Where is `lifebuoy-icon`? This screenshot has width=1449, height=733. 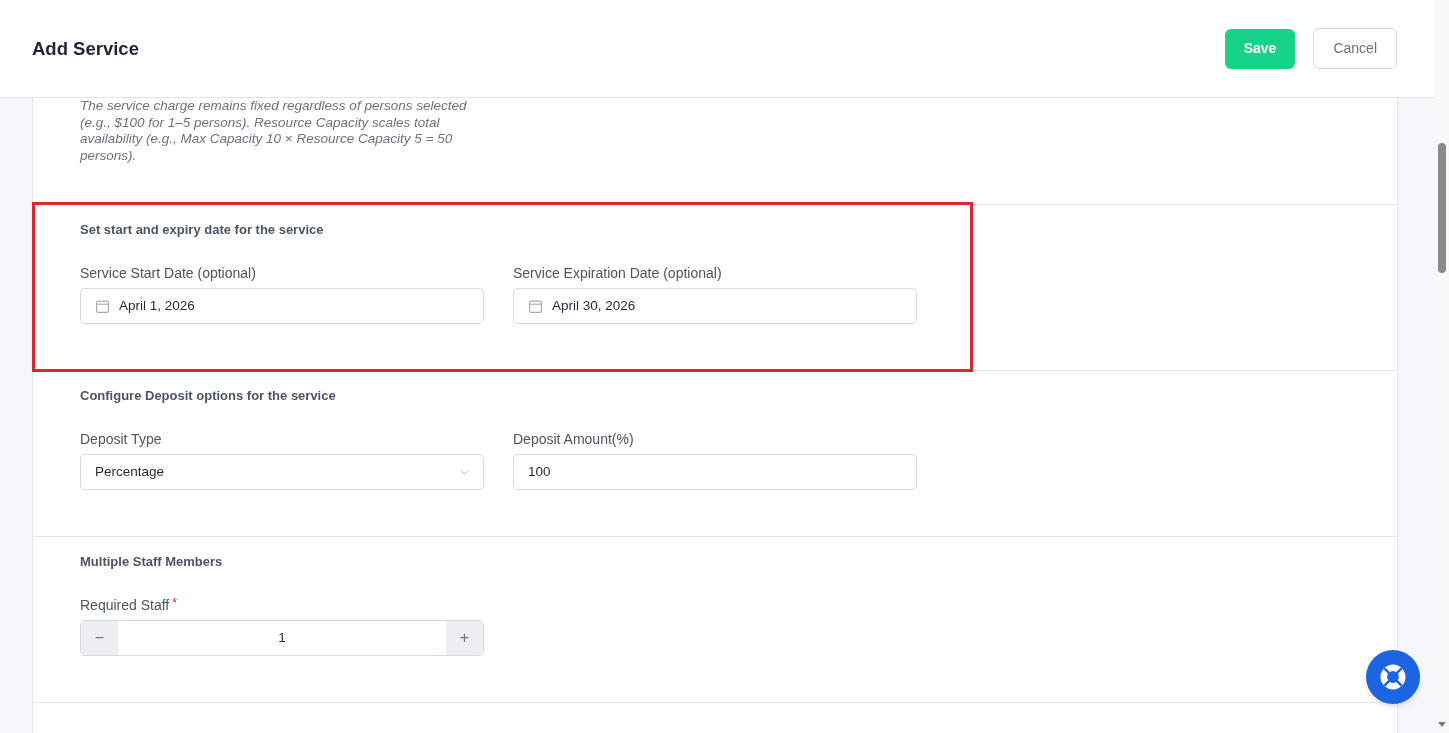 lifebuoy-icon is located at coordinates (1393, 677).